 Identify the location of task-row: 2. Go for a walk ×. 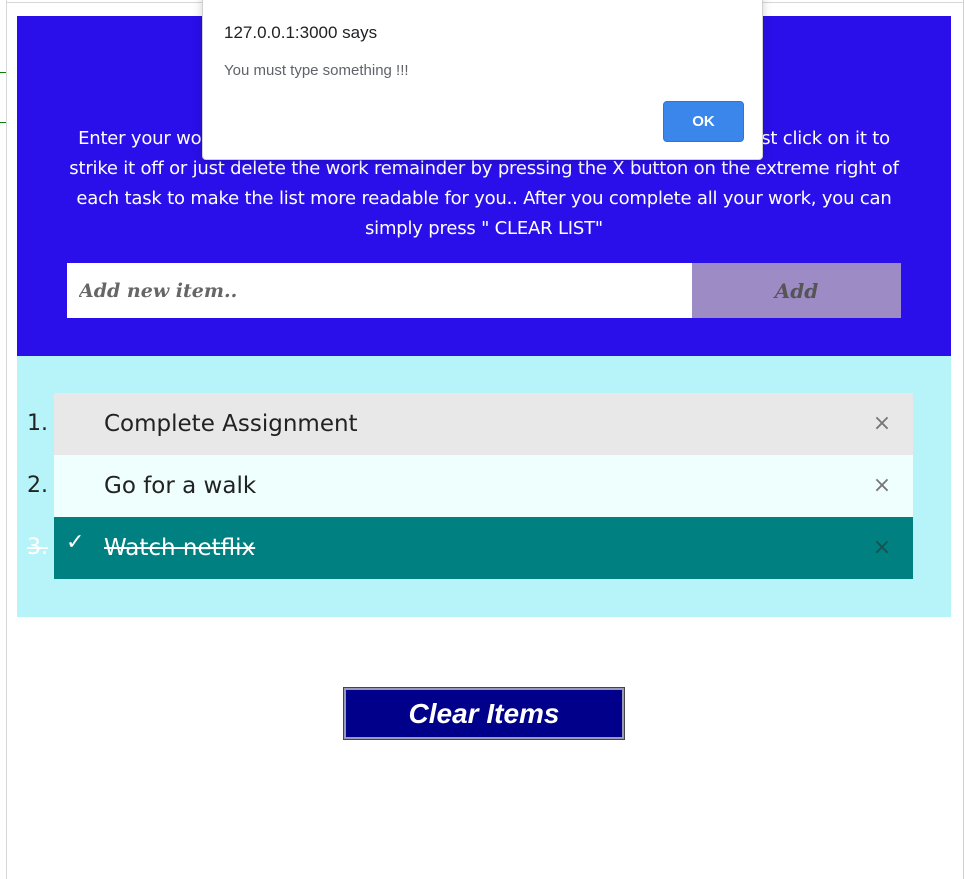
(470, 486).